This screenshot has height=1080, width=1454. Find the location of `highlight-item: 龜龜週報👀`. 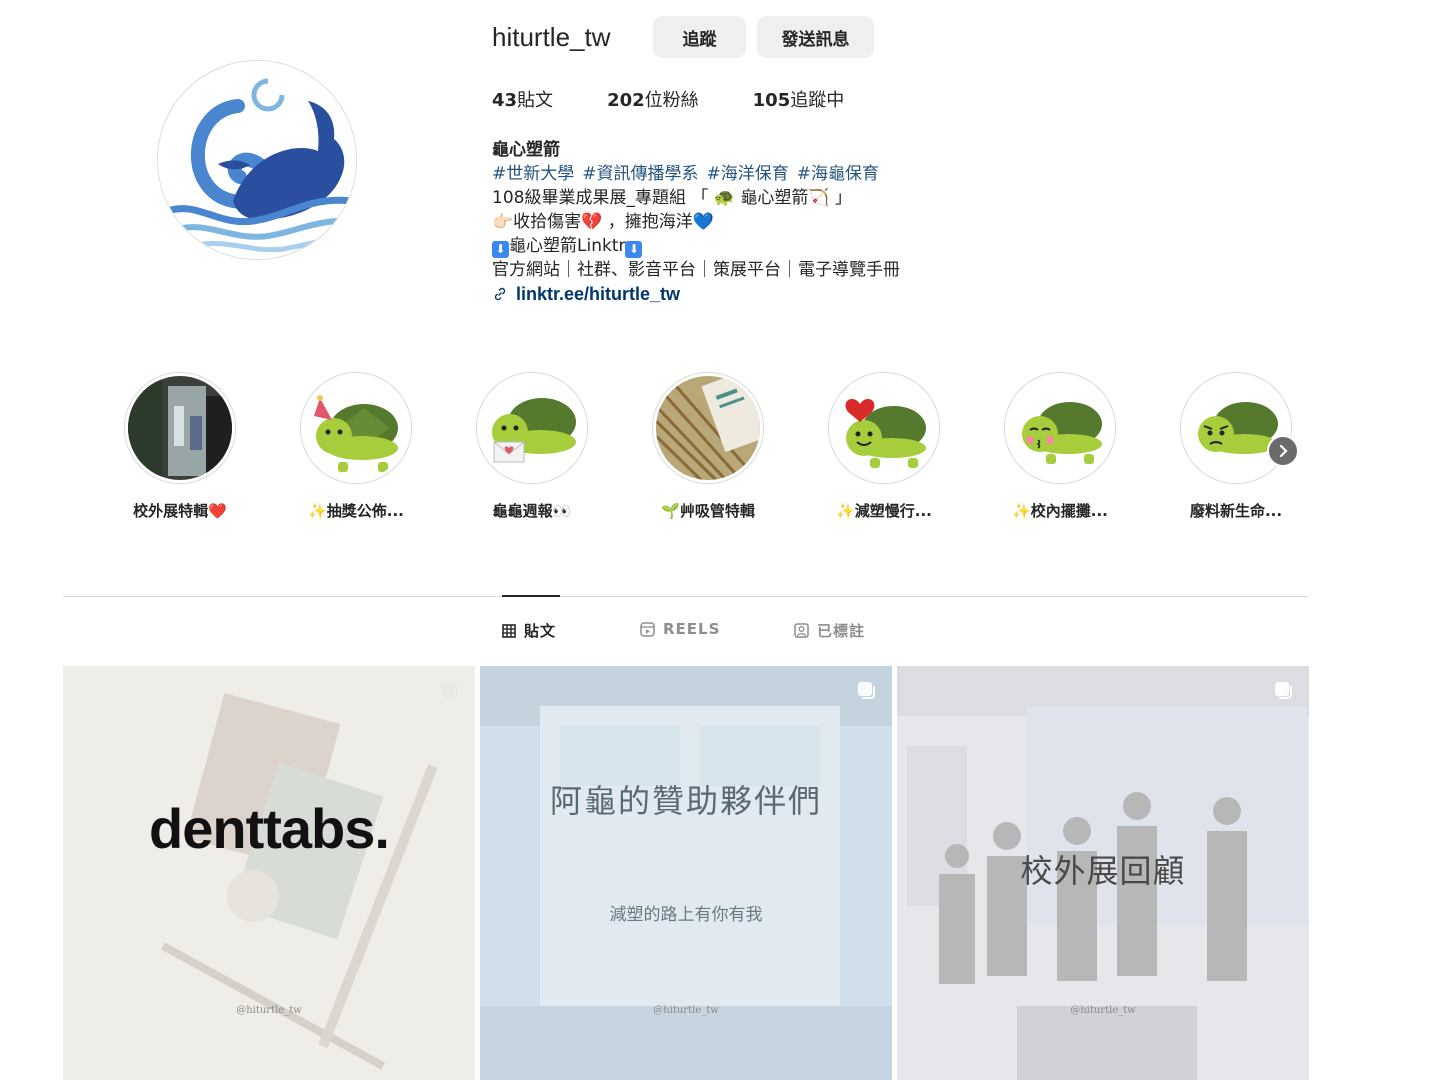

highlight-item: 龜龜週報👀 is located at coordinates (532, 446).